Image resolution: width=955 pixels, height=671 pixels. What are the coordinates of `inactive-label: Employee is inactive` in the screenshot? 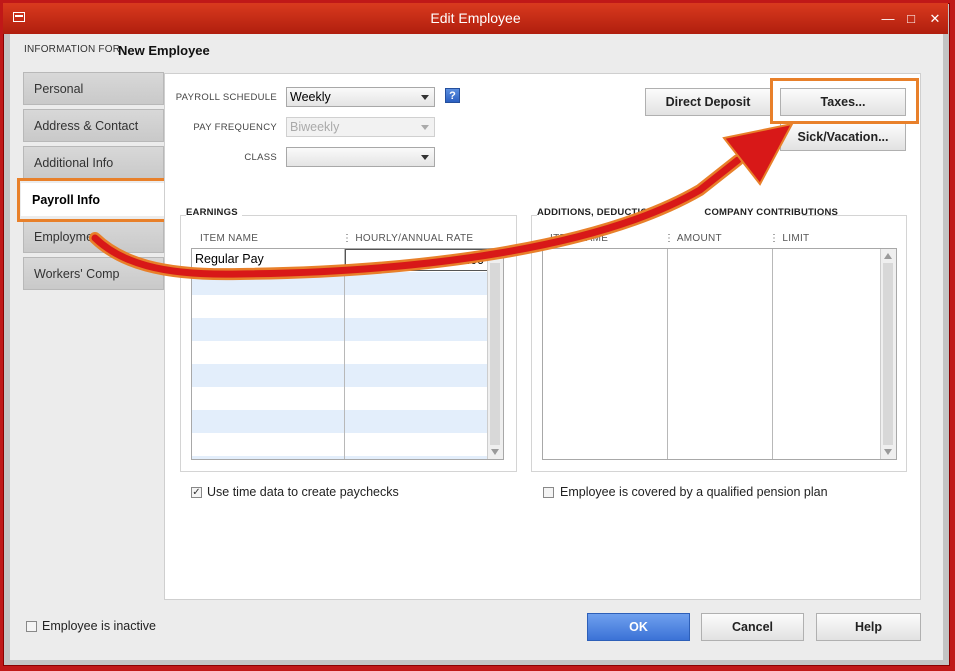 It's located at (99, 626).